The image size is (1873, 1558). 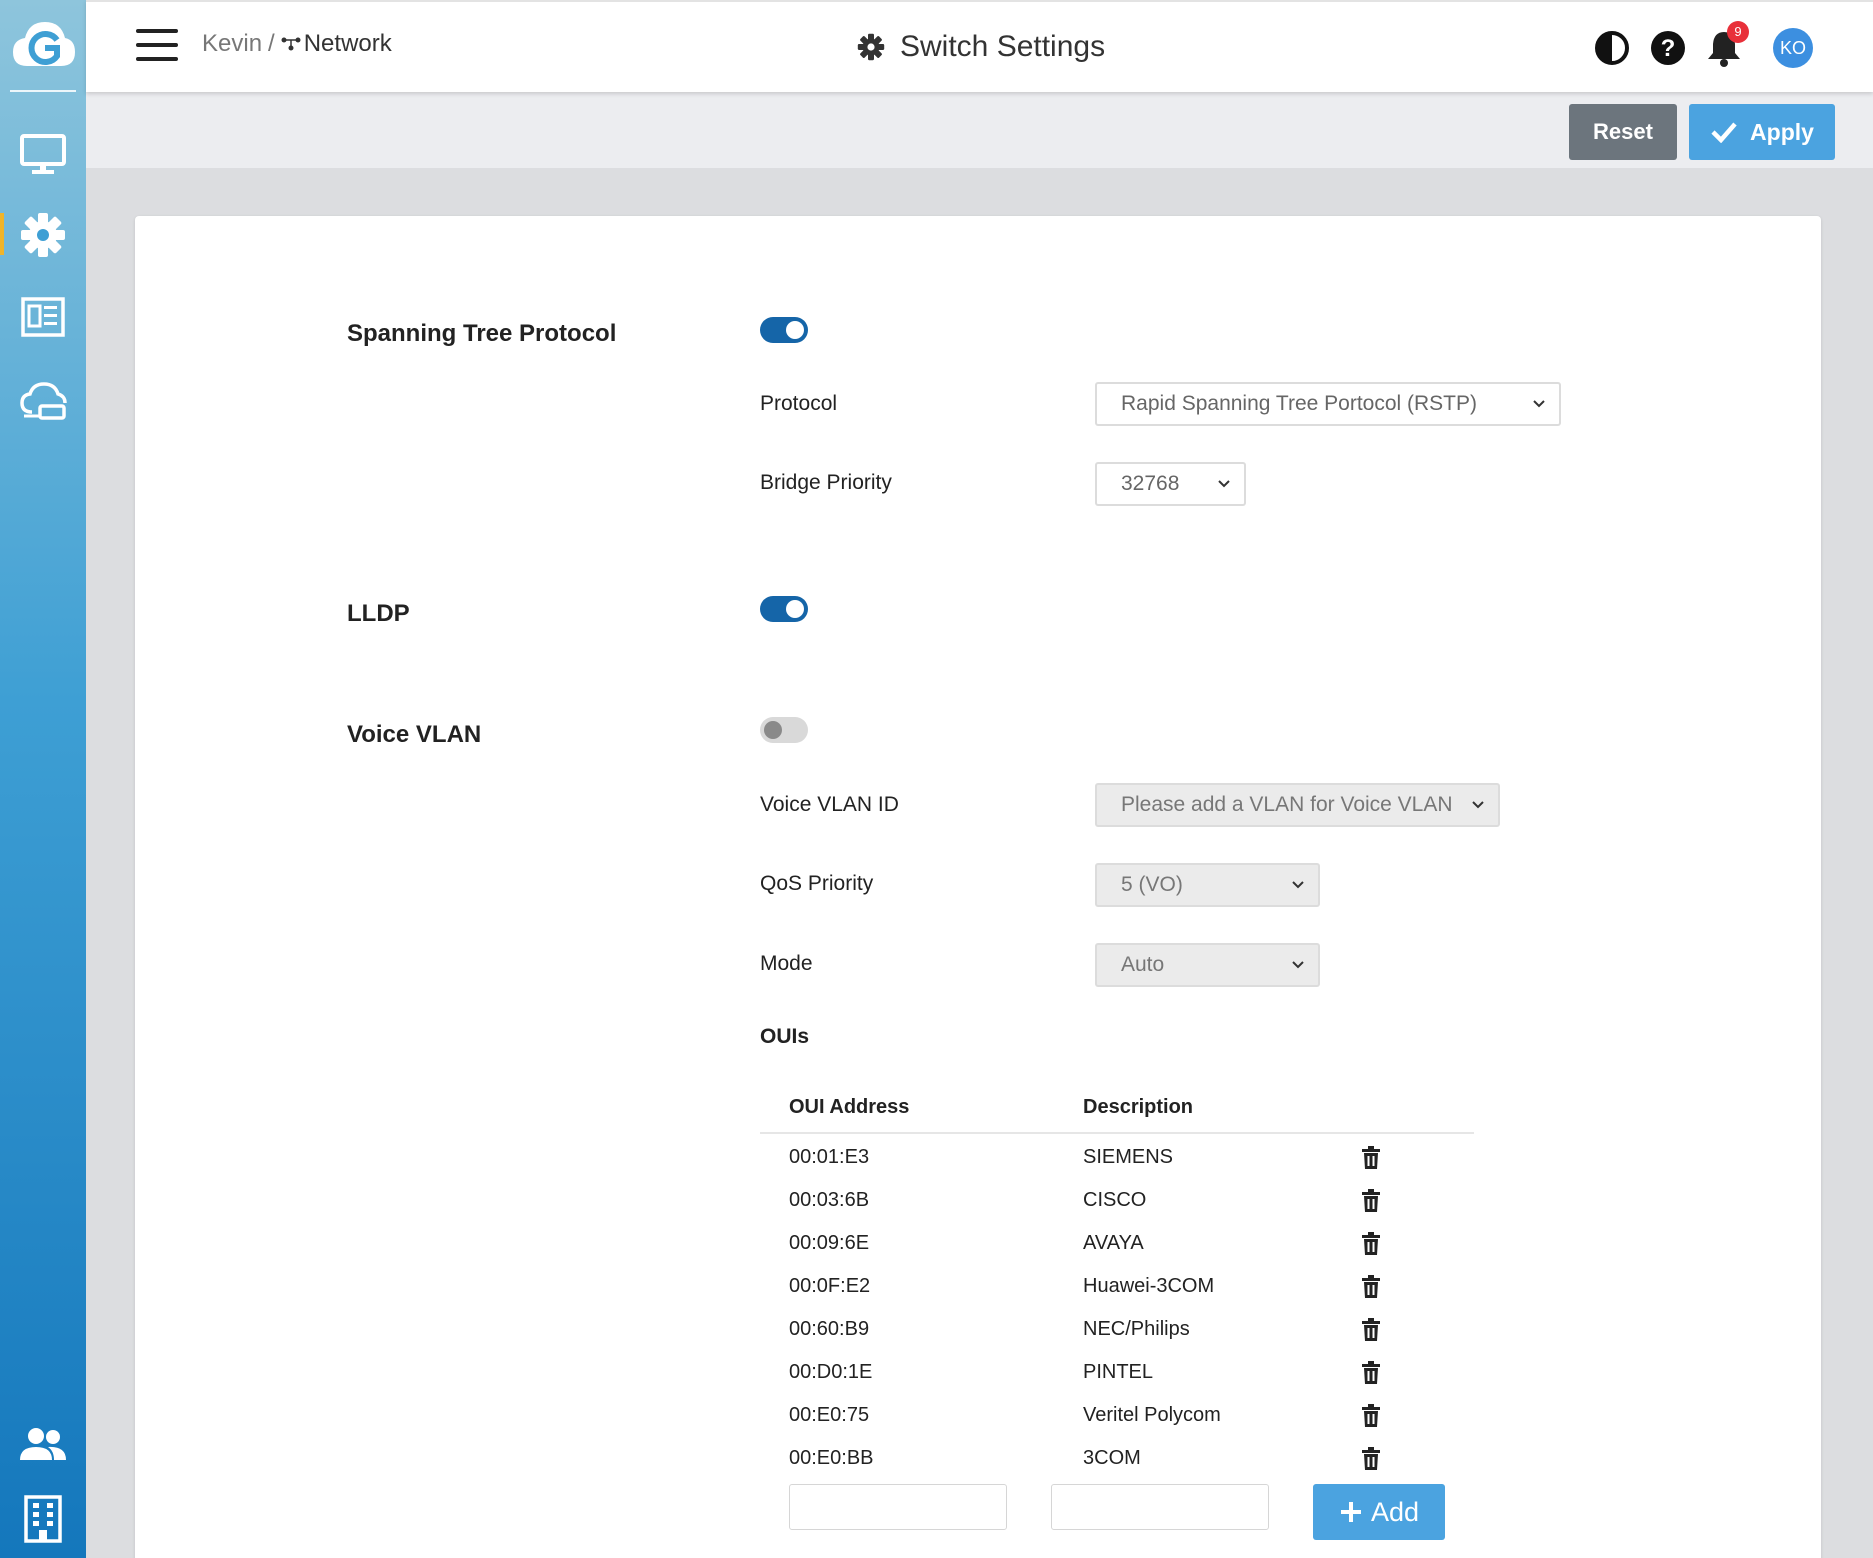 I want to click on oui-table-header: OUI Address Description, so click(x=1117, y=1115).